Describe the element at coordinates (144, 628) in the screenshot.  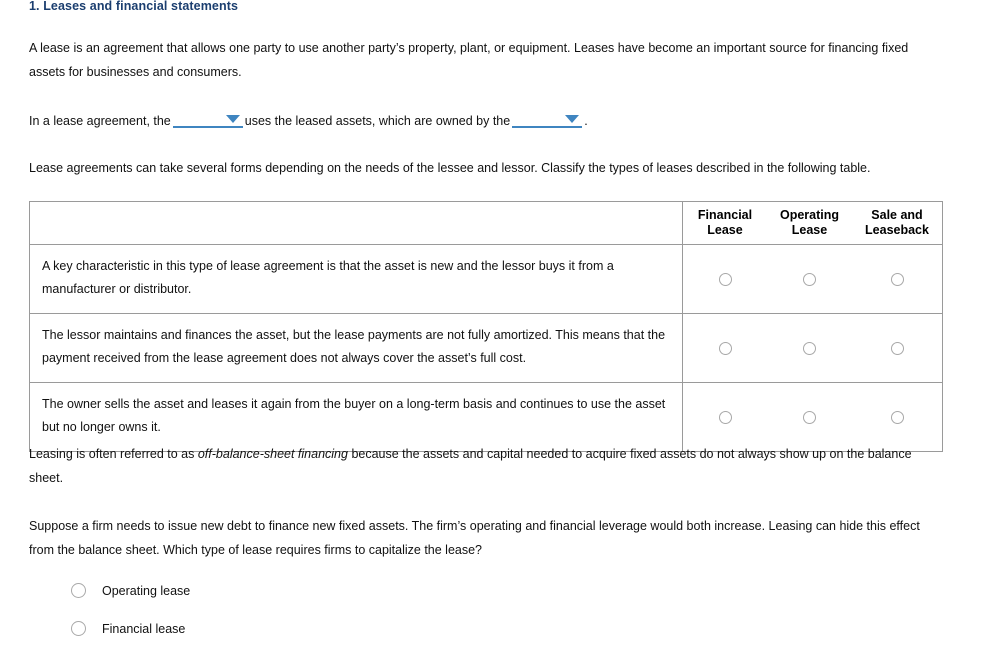
I see `answer-choice-label: Financial lease` at that location.